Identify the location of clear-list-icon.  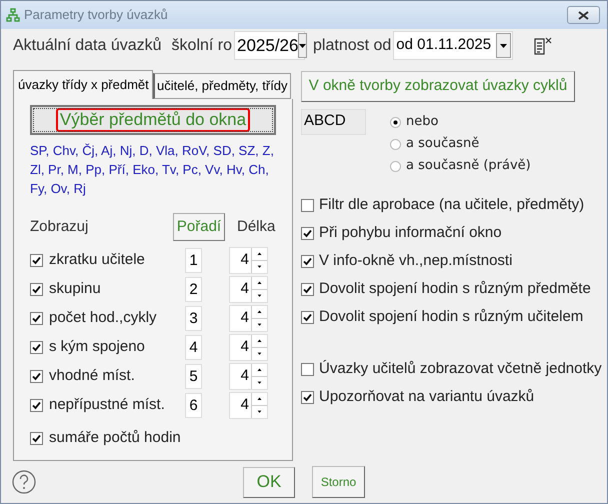
(543, 46).